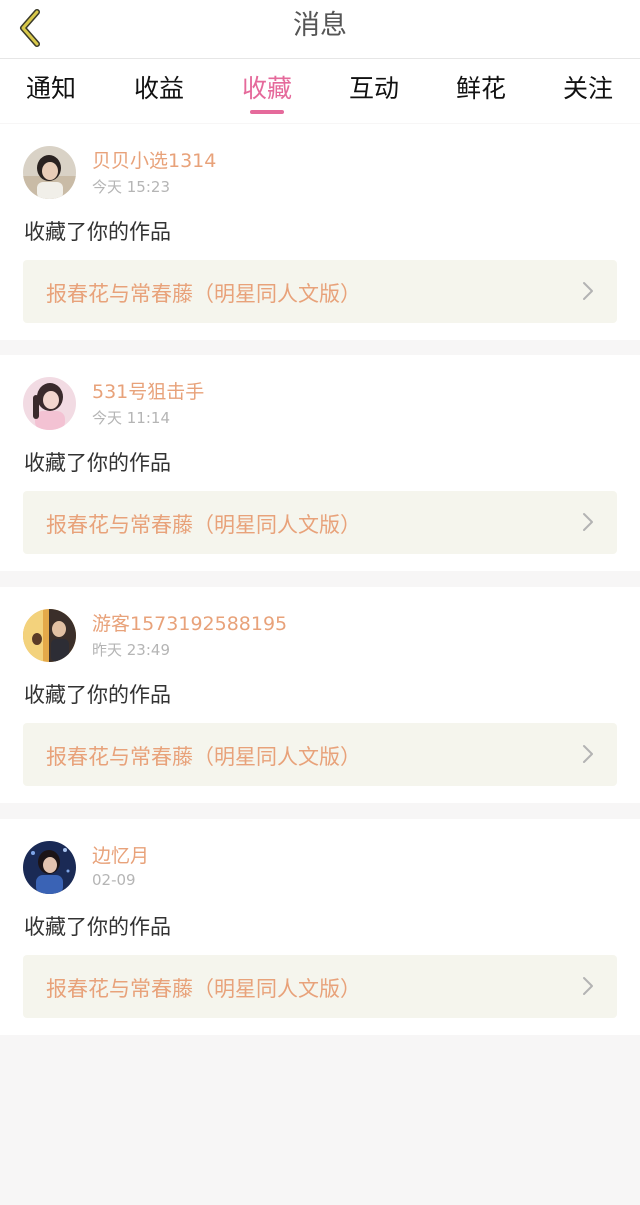  Describe the element at coordinates (320, 25) in the screenshot. I see `page-title: 消息` at that location.